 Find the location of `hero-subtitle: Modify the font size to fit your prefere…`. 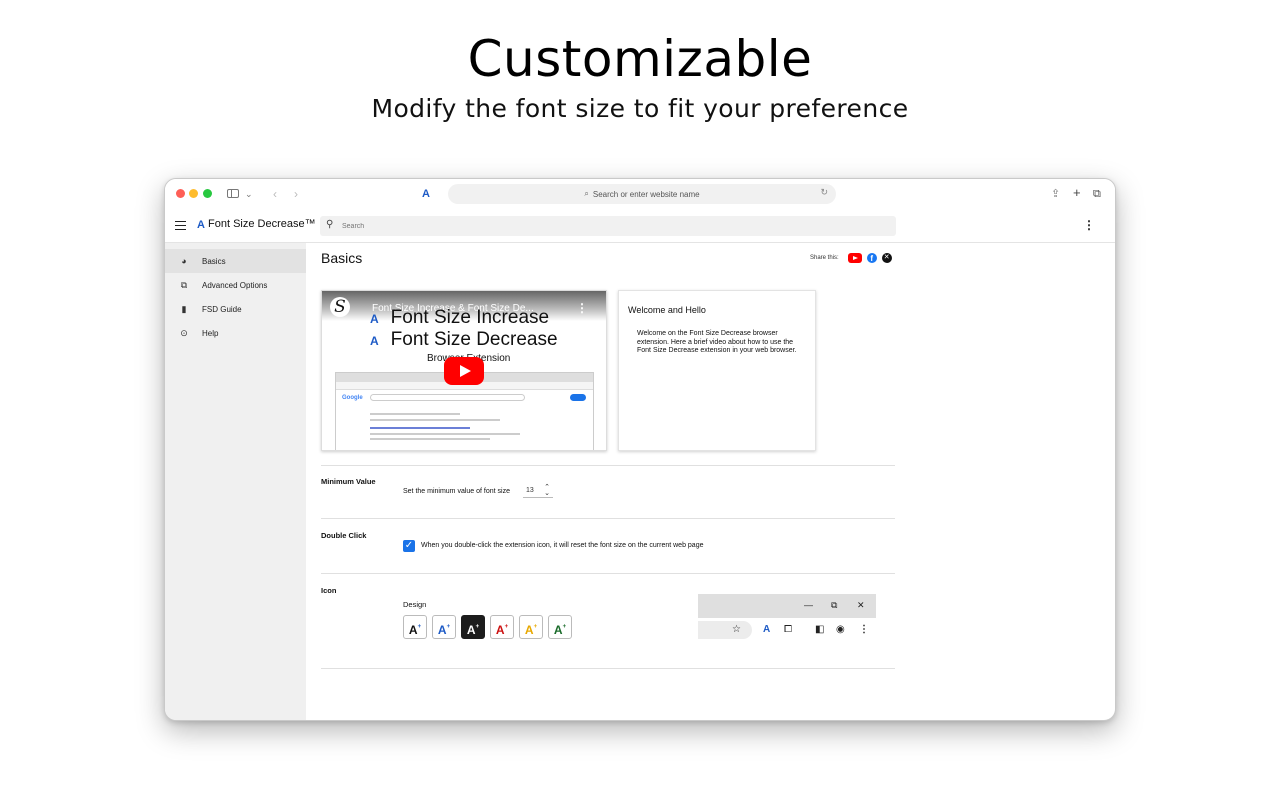

hero-subtitle: Modify the font size to fit your prefere… is located at coordinates (640, 108).